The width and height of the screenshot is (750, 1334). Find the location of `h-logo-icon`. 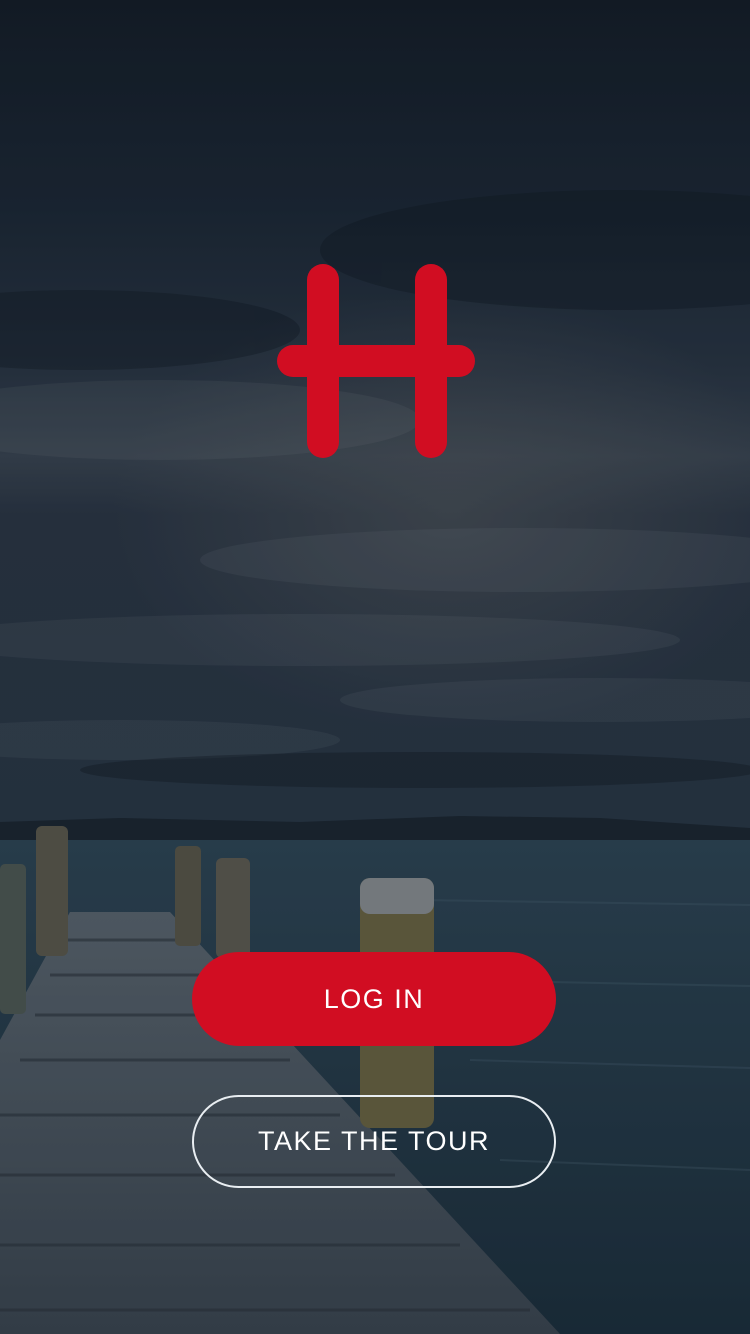

h-logo-icon is located at coordinates (376, 361).